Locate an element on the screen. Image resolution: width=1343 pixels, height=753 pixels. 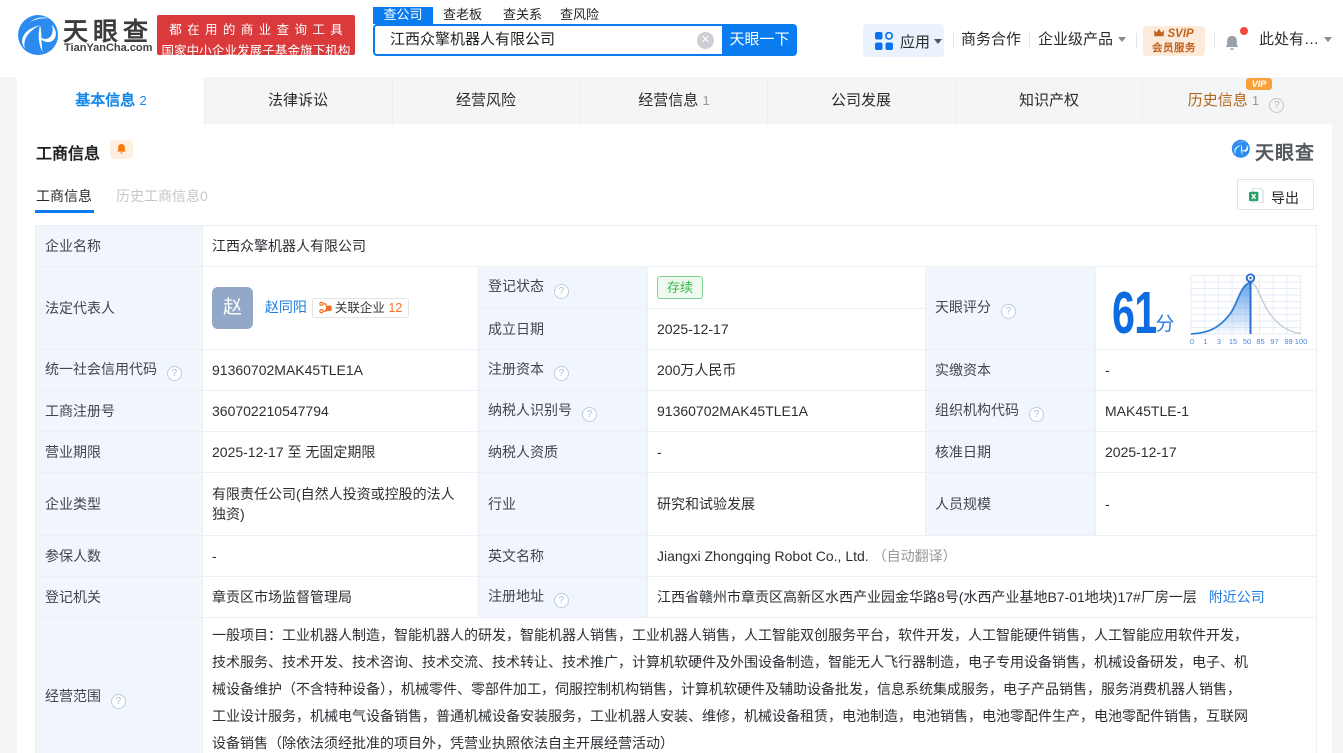
svg-text: 50 is located at coordinates (1246, 341).